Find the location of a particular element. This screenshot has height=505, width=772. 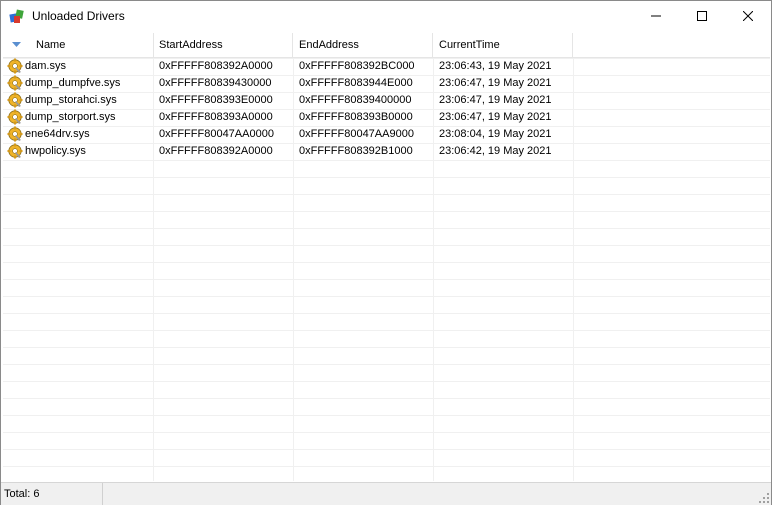

cell-end-address: 0xFFFFF808392B1000 is located at coordinates (356, 151).